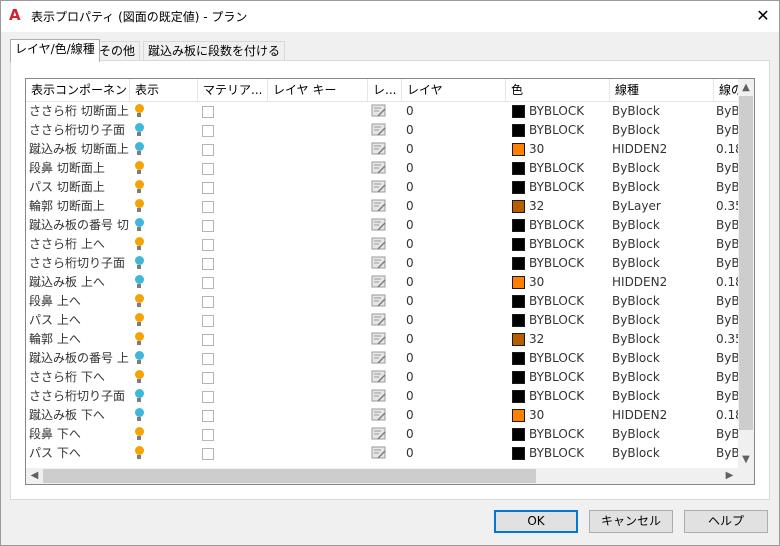 The image size is (780, 546). What do you see at coordinates (727, 339) in the screenshot?
I see `lineweight-value: 0.35 mm` at bounding box center [727, 339].